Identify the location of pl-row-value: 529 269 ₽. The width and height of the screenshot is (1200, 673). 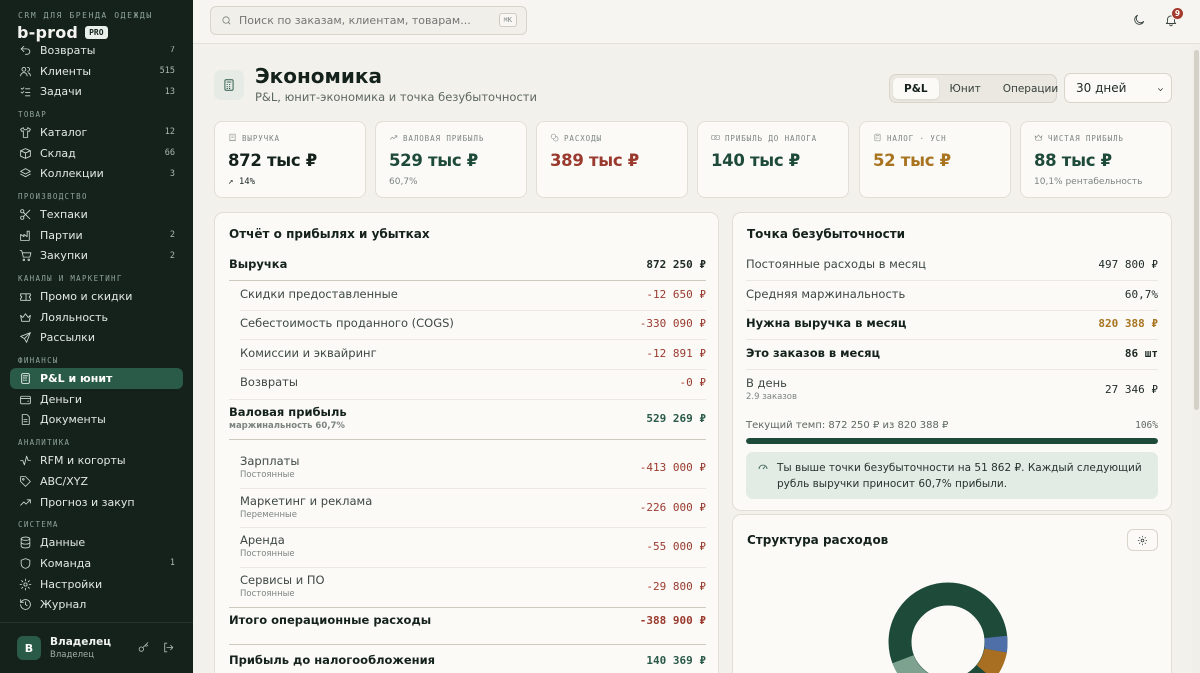
(676, 418).